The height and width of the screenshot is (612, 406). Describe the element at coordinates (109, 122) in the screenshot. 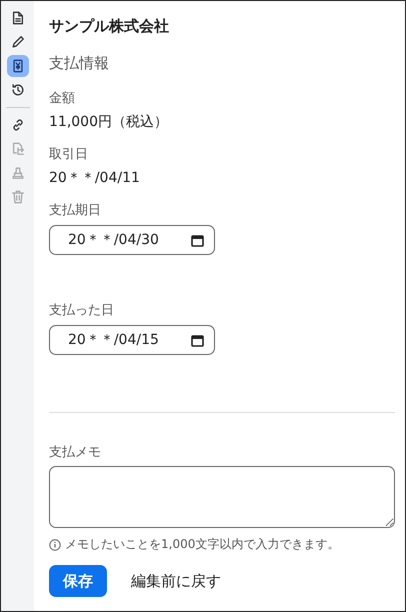

I see `amount-value: 11,000円（税込）` at that location.